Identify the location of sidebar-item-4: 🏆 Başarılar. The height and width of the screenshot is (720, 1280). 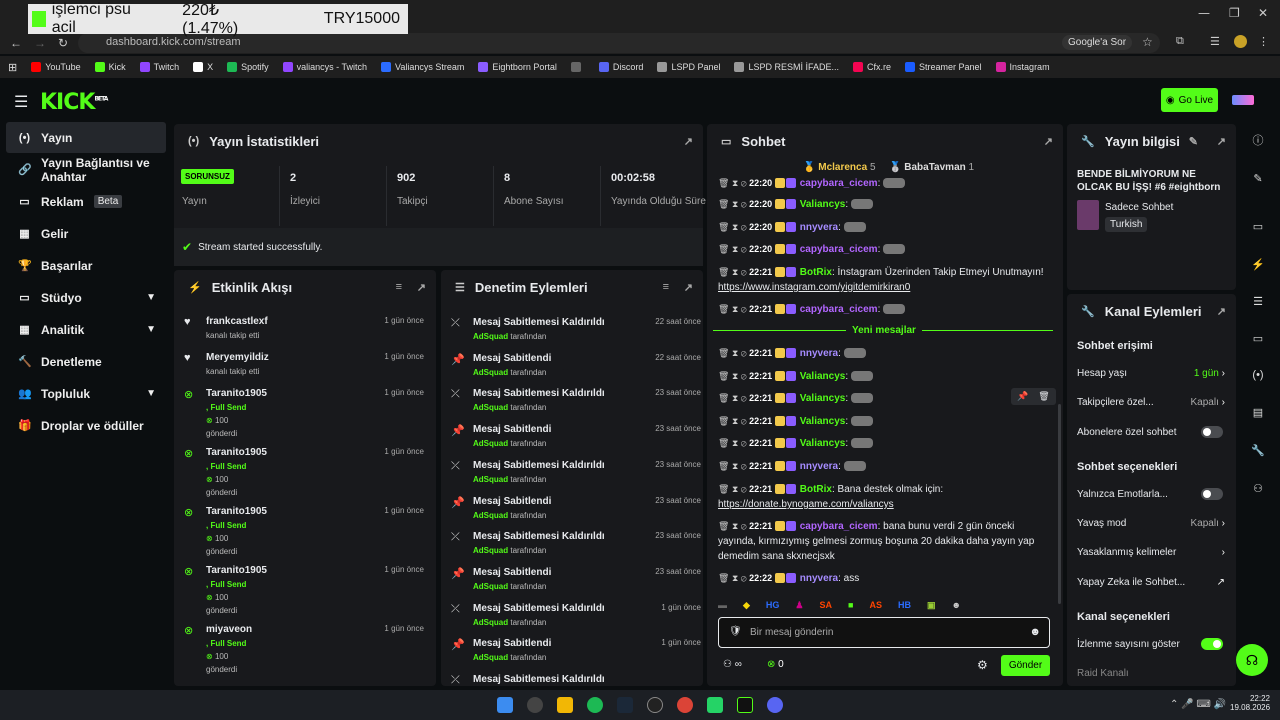
(86, 265).